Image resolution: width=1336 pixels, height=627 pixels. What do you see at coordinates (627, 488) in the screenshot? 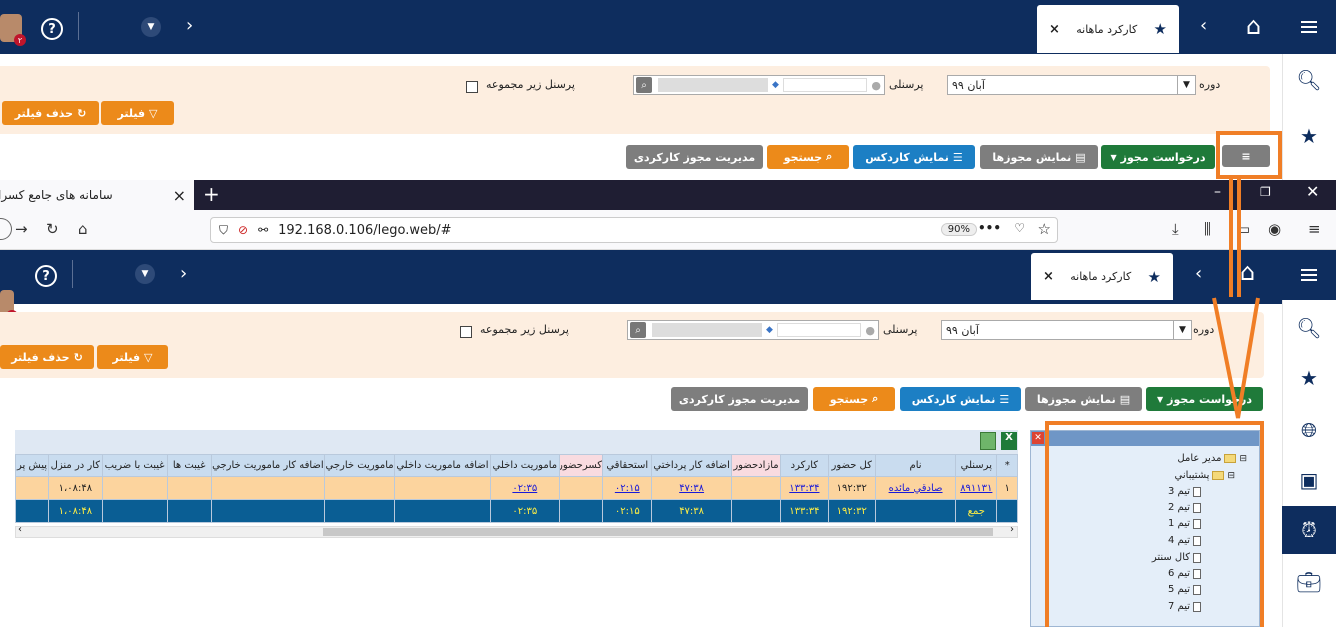
I see `entitled-link: ۰۲:۱۵` at bounding box center [627, 488].